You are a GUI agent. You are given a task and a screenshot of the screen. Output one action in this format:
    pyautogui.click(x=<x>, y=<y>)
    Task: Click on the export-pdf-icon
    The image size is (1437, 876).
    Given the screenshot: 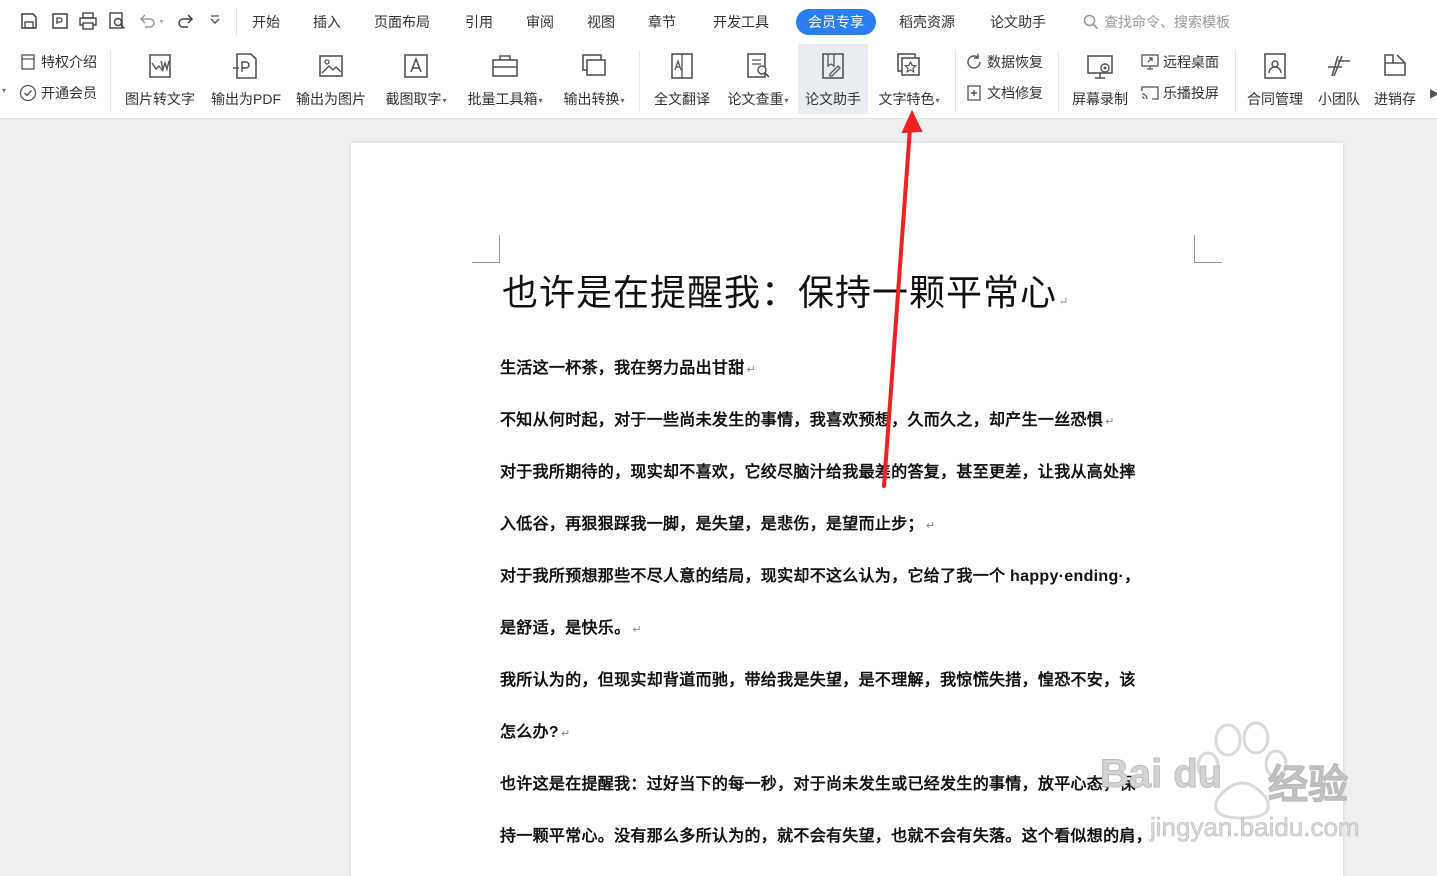 What is the action you would take?
    pyautogui.click(x=245, y=66)
    